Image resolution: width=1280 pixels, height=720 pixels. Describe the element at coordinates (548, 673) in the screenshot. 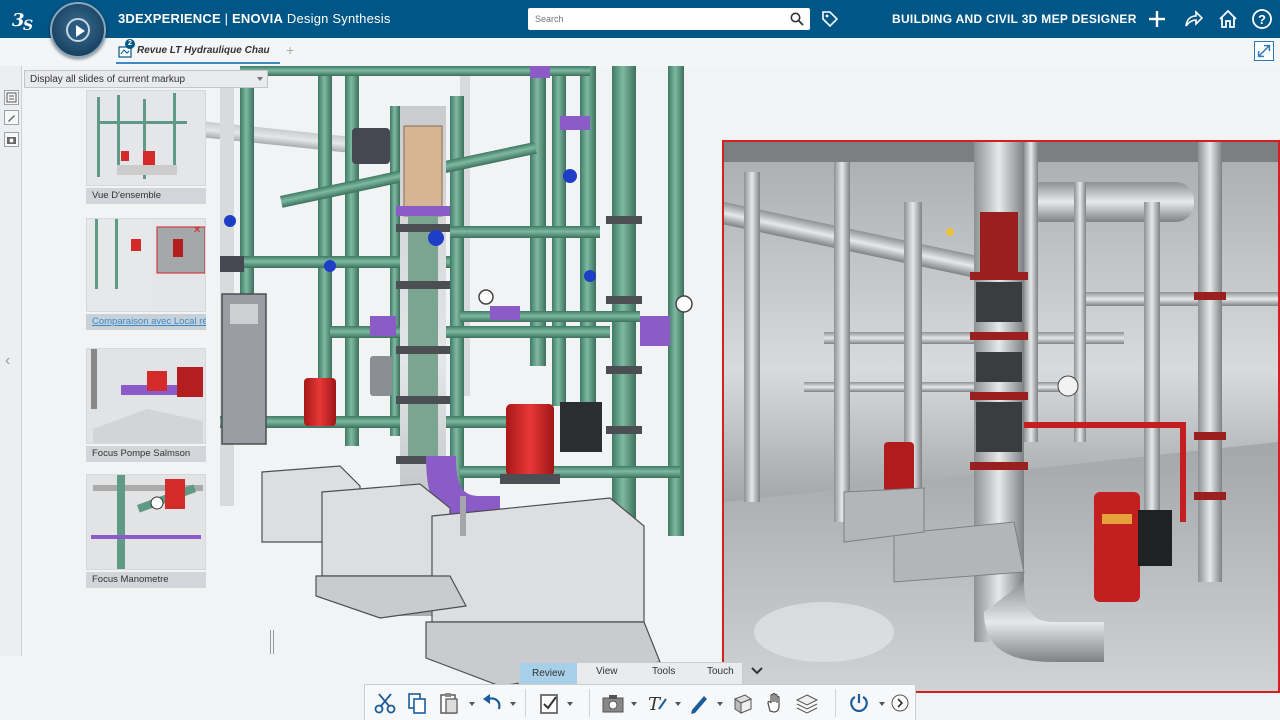

I see `tab-review: Review` at that location.